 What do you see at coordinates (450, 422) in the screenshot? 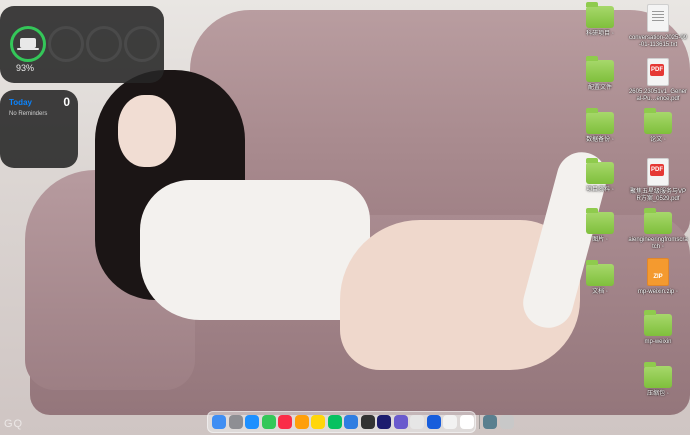
I see `mail-icon` at bounding box center [450, 422].